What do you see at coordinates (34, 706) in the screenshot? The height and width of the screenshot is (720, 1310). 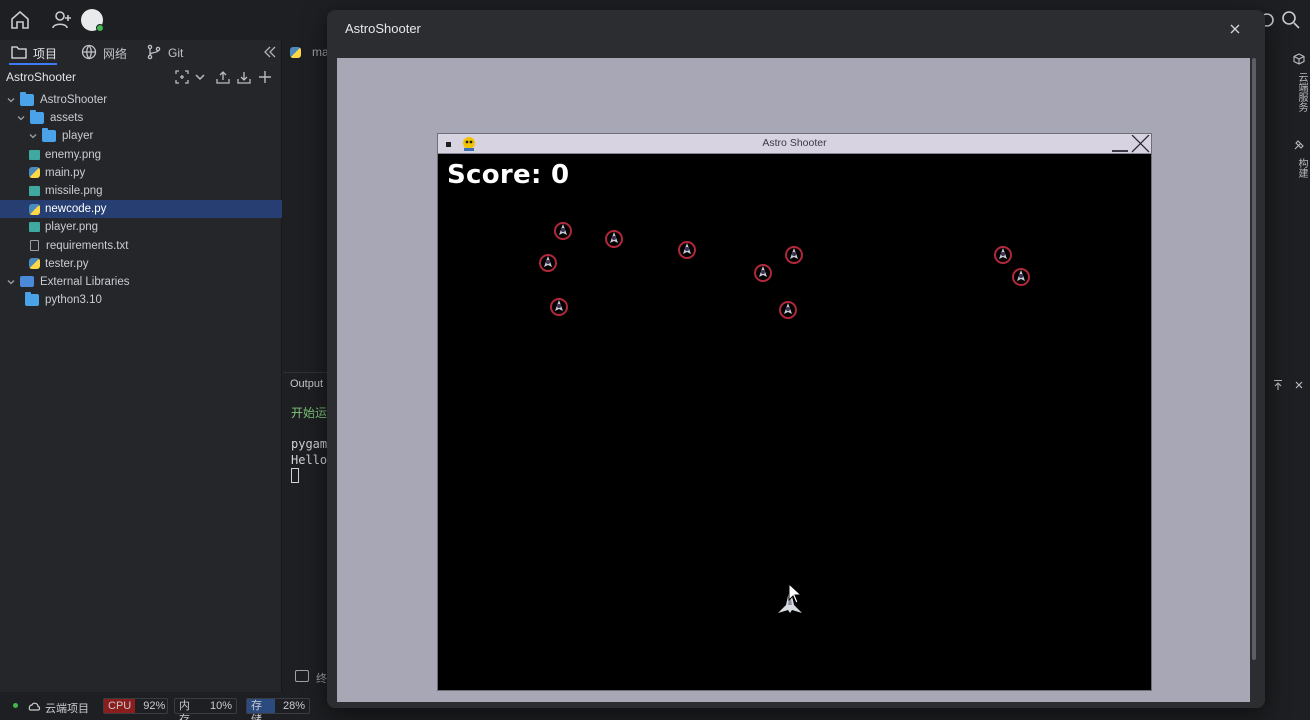 I see `cloud-icon` at bounding box center [34, 706].